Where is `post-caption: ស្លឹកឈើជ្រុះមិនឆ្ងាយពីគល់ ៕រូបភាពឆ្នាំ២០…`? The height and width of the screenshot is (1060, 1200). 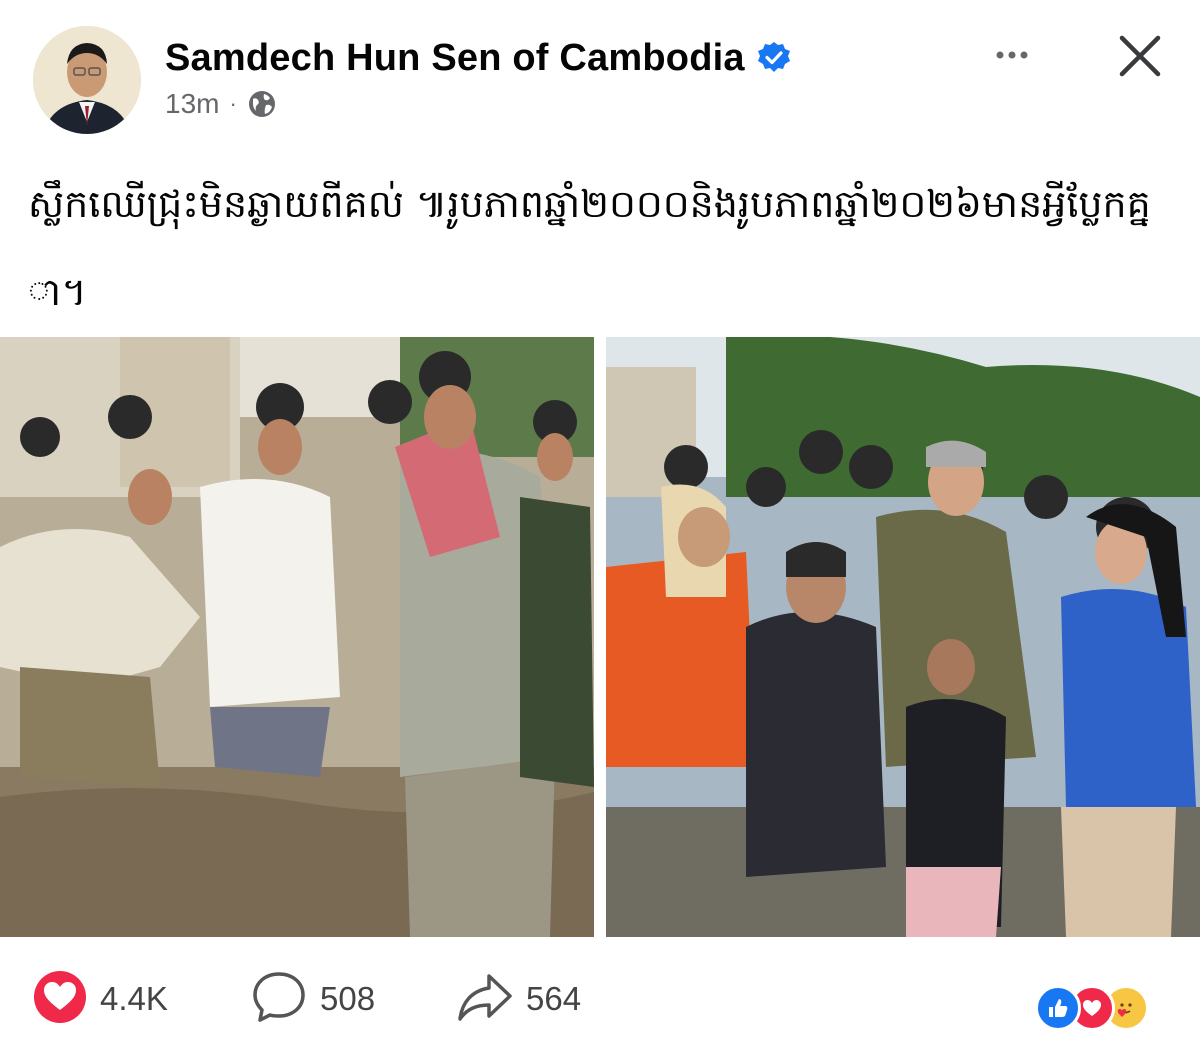
post-caption: ស្លឹកឈើជ្រុះមិនឆ្ងាយពីគល់ ៕រូបភាពឆ្នាំ២០… is located at coordinates (589, 248).